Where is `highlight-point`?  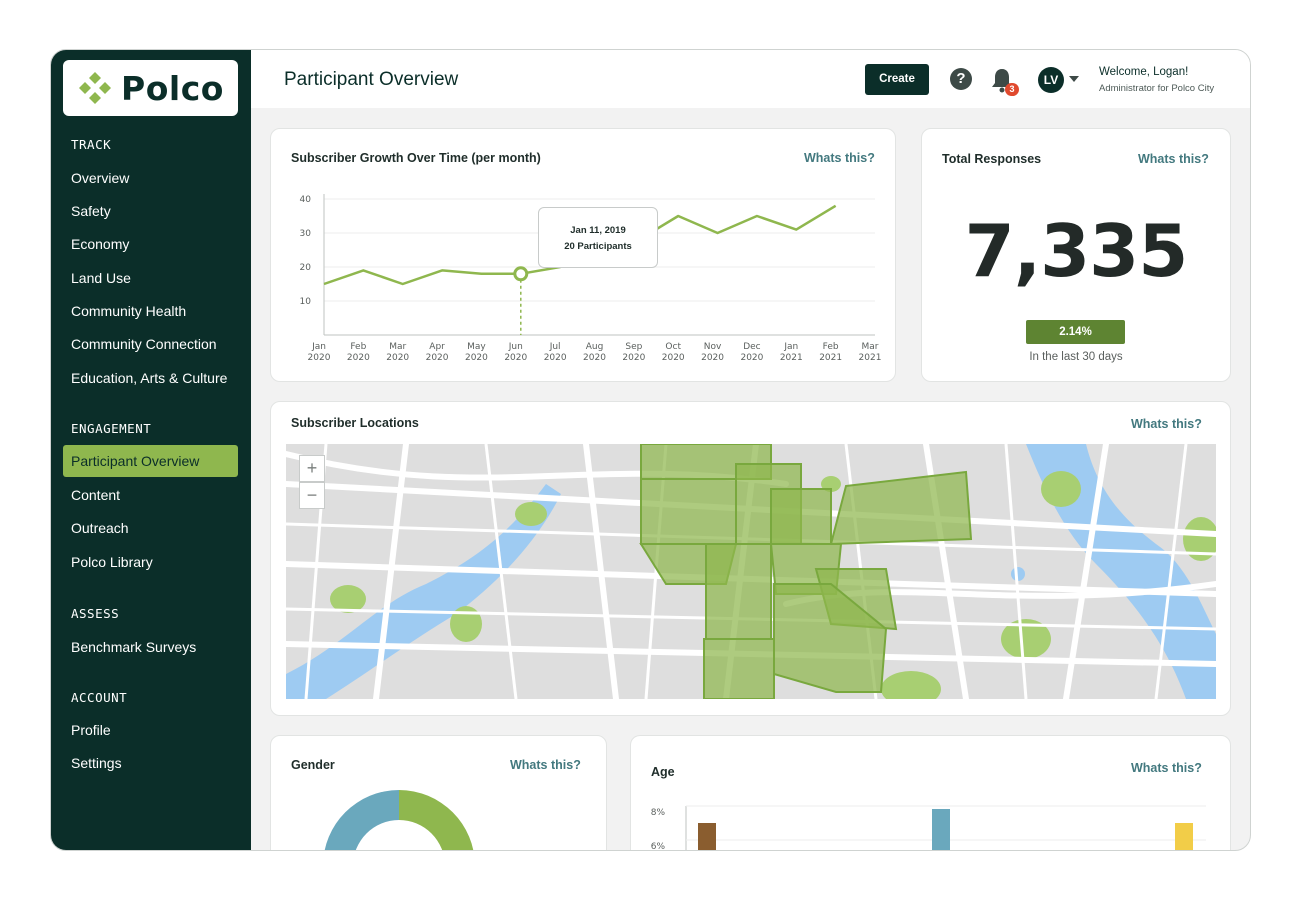
highlight-point is located at coordinates (521, 274).